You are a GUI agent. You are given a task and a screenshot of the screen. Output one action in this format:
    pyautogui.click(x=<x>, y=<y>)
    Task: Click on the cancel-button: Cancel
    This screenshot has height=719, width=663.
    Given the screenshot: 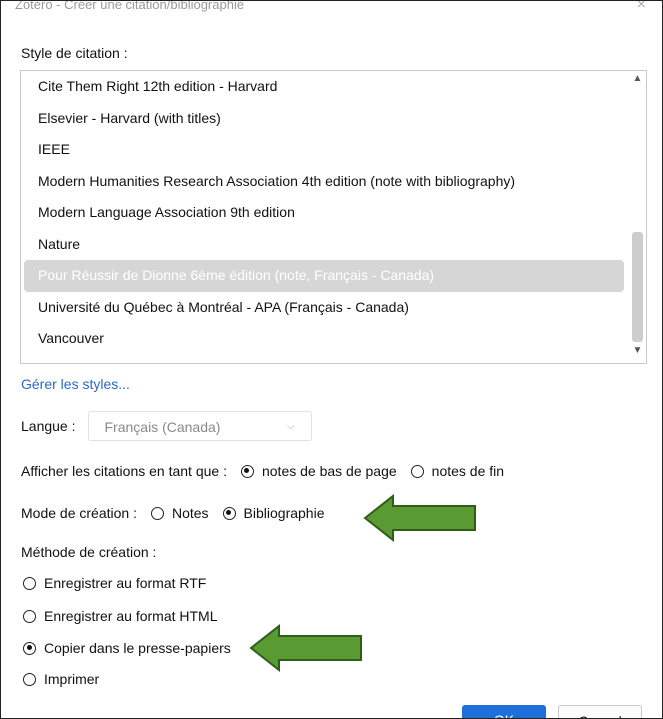 What is the action you would take?
    pyautogui.click(x=600, y=711)
    